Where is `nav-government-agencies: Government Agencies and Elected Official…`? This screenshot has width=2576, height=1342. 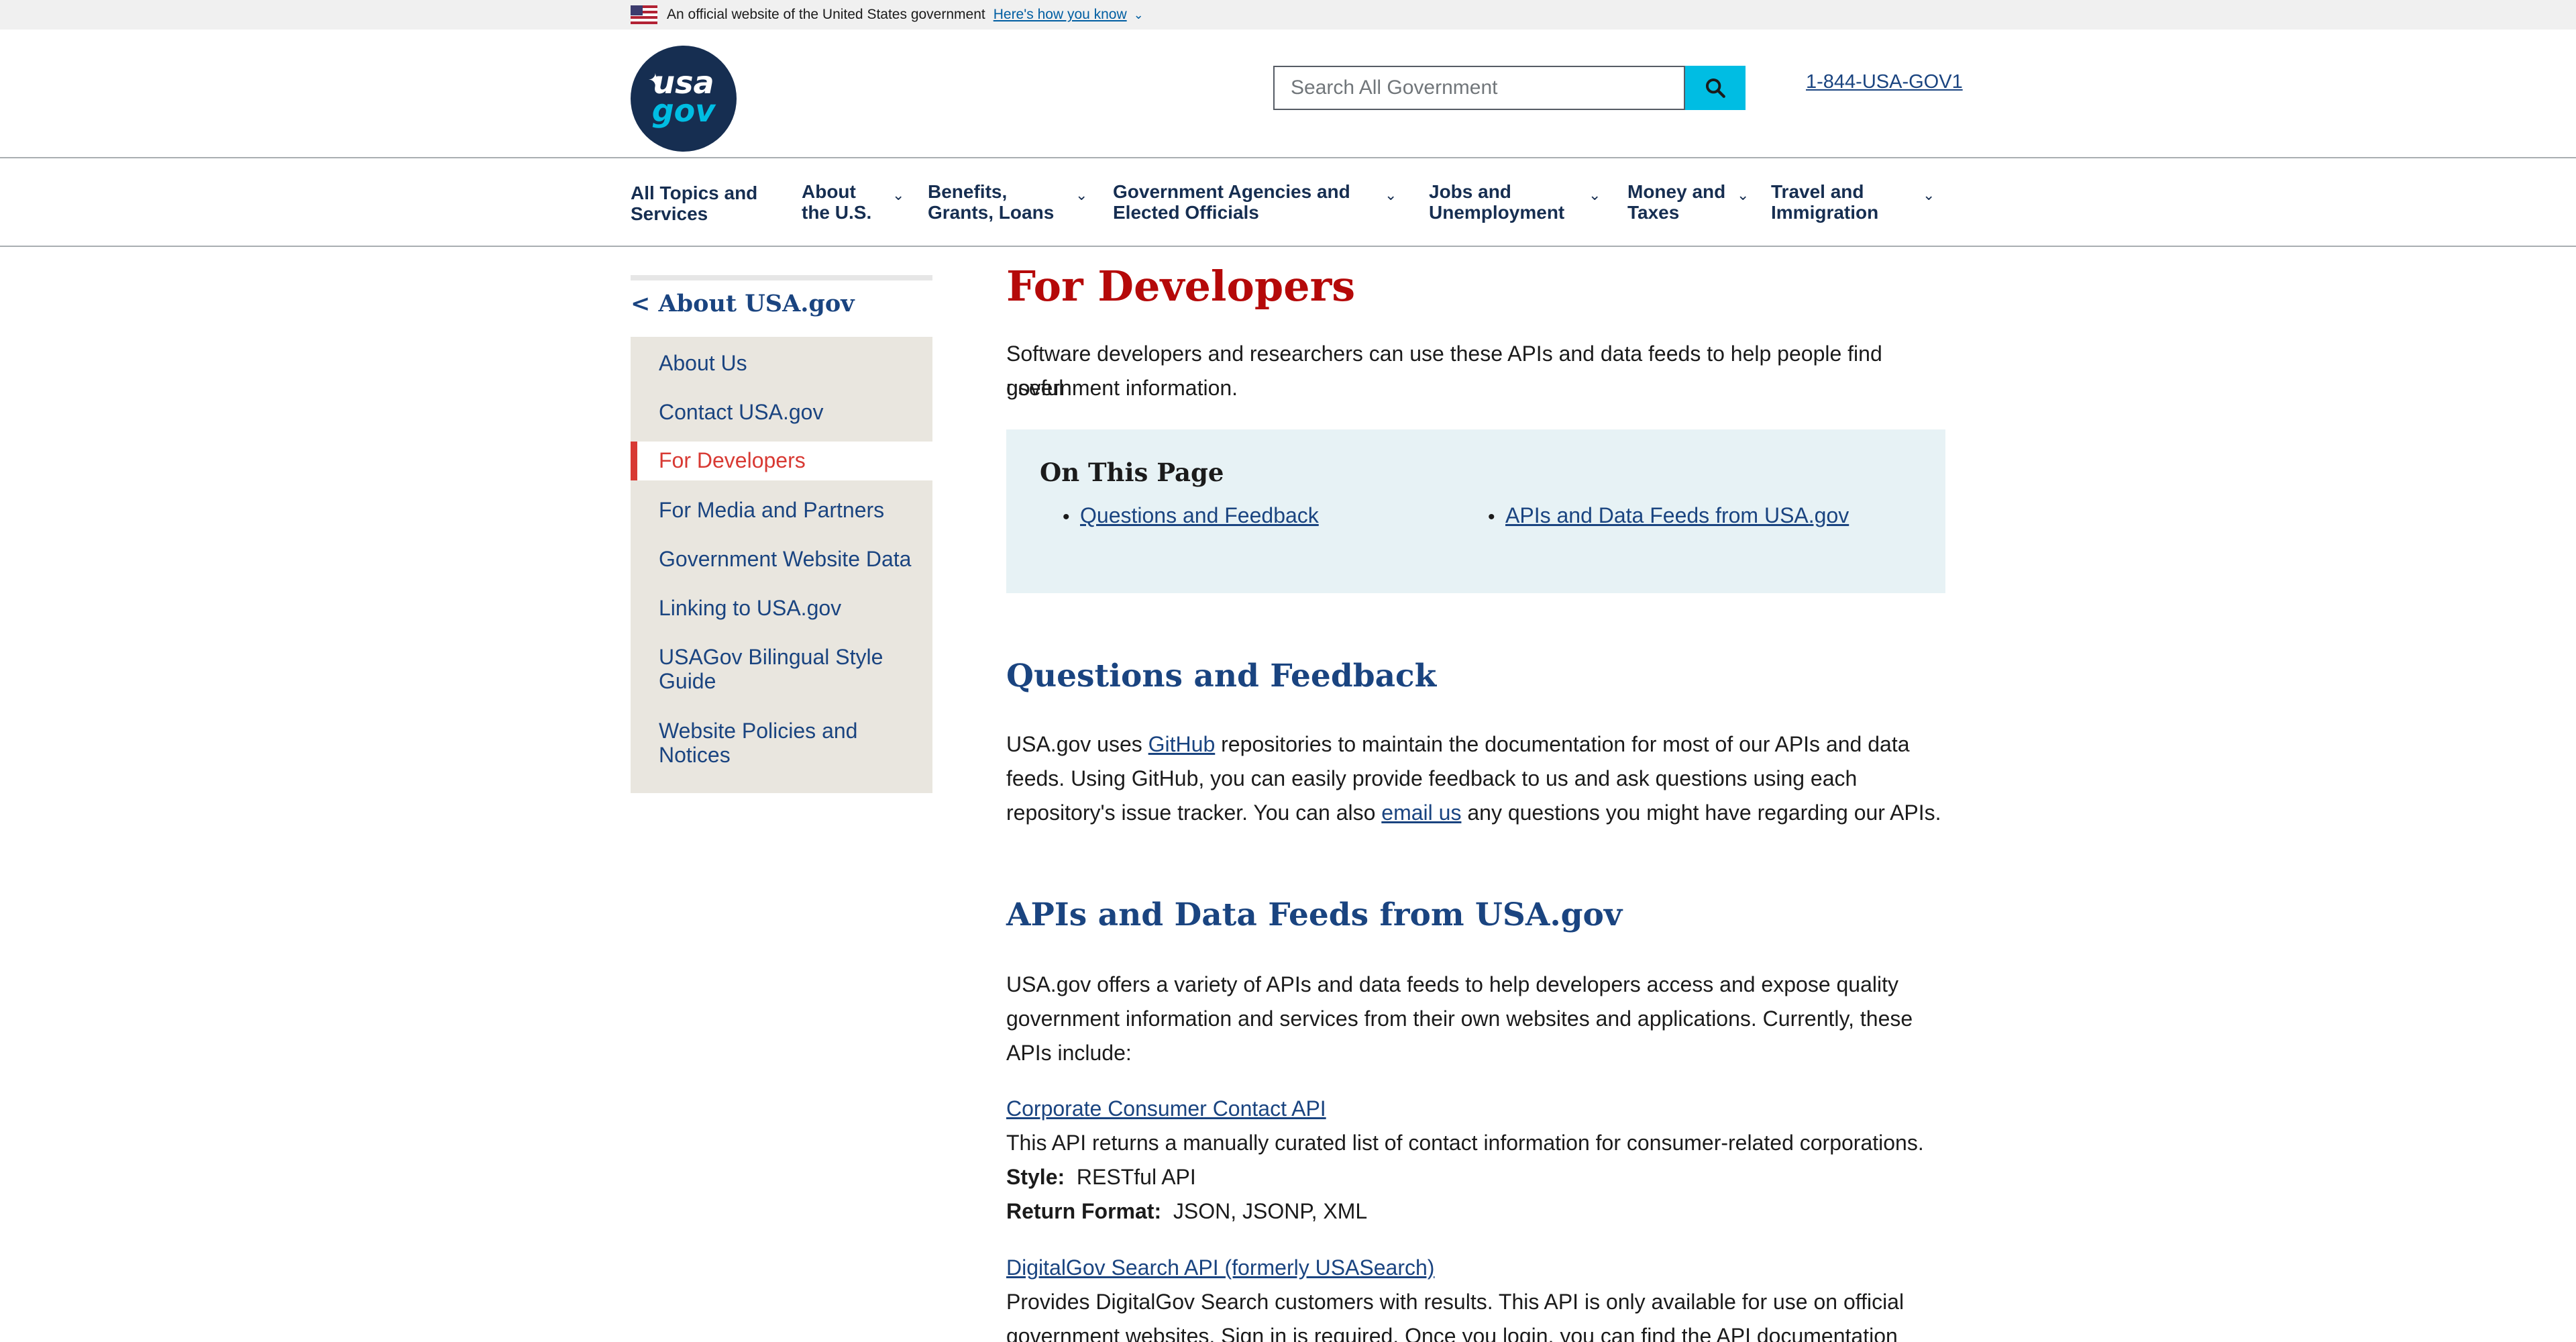 nav-government-agencies: Government Agencies and Elected Official… is located at coordinates (1231, 202).